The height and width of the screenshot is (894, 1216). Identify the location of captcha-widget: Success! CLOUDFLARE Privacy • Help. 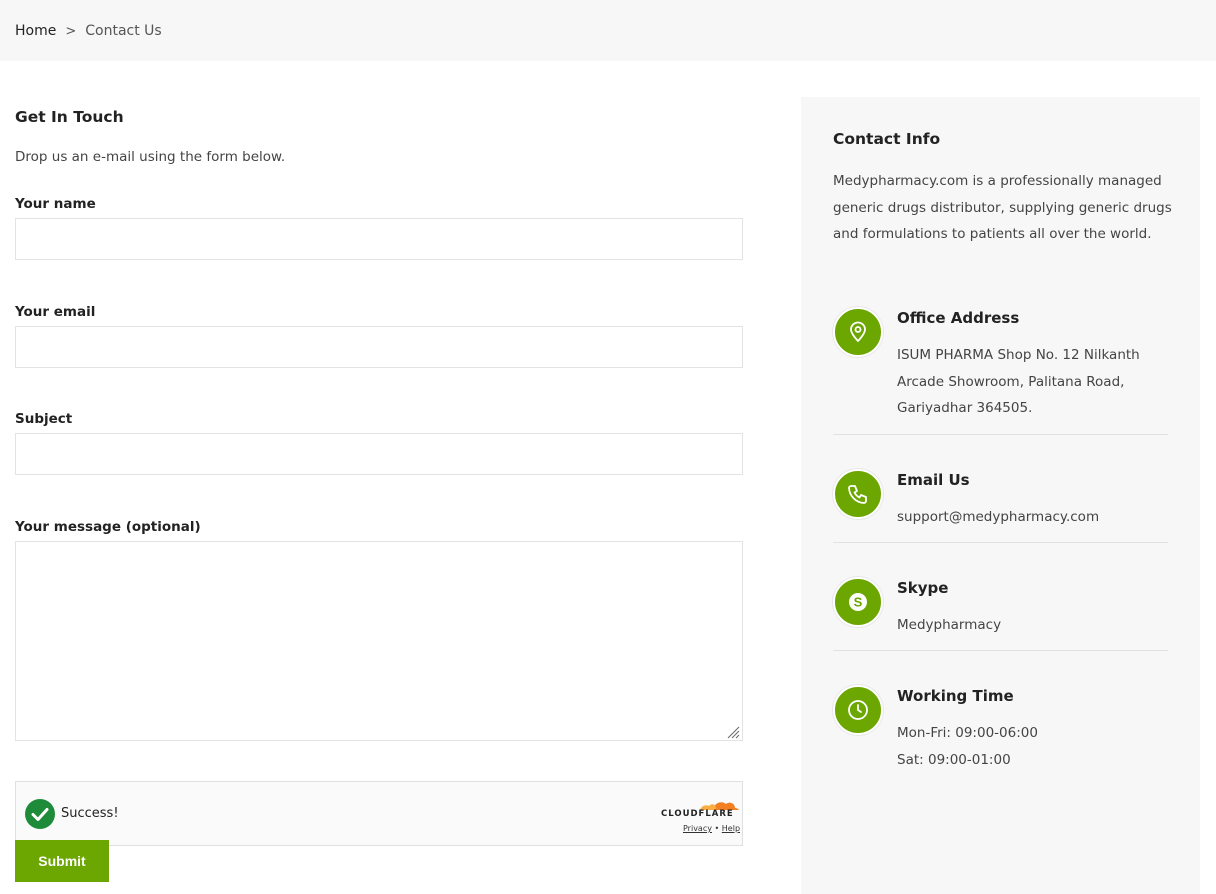
(379, 813).